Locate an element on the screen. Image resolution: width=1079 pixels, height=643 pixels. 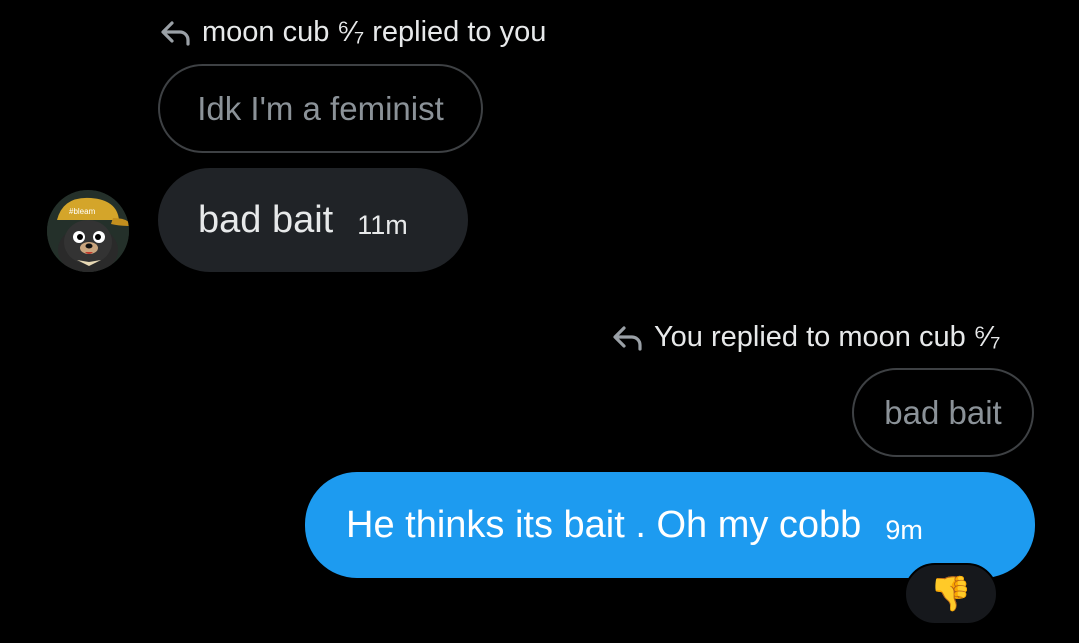
incoming-message-time: 11m is located at coordinates (382, 224).